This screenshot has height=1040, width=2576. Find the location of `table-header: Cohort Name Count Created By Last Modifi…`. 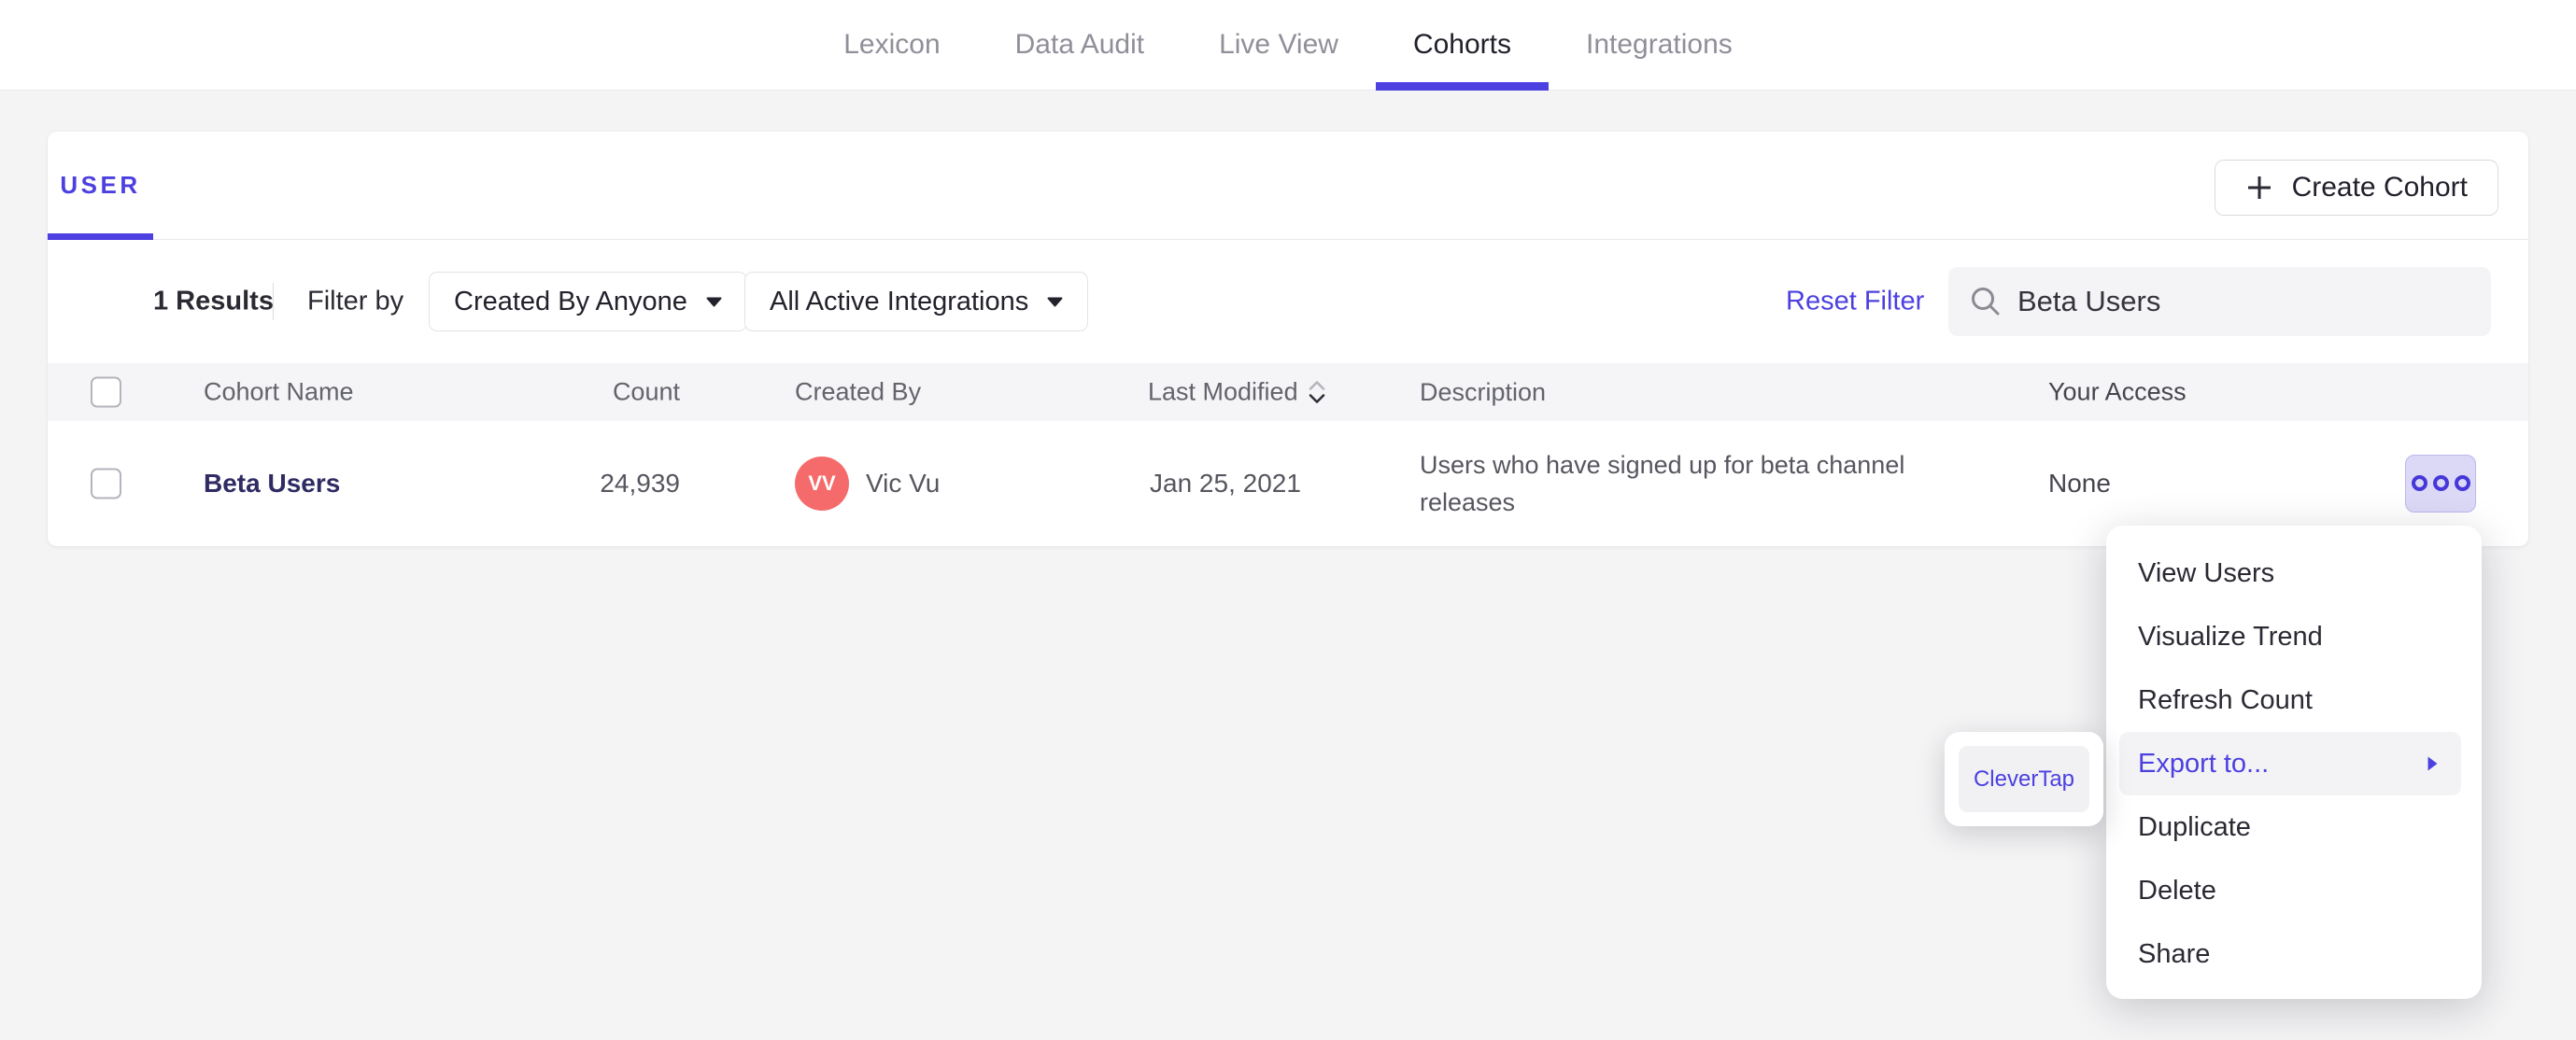

table-header: Cohort Name Count Created By Last Modifi… is located at coordinates (1288, 392).